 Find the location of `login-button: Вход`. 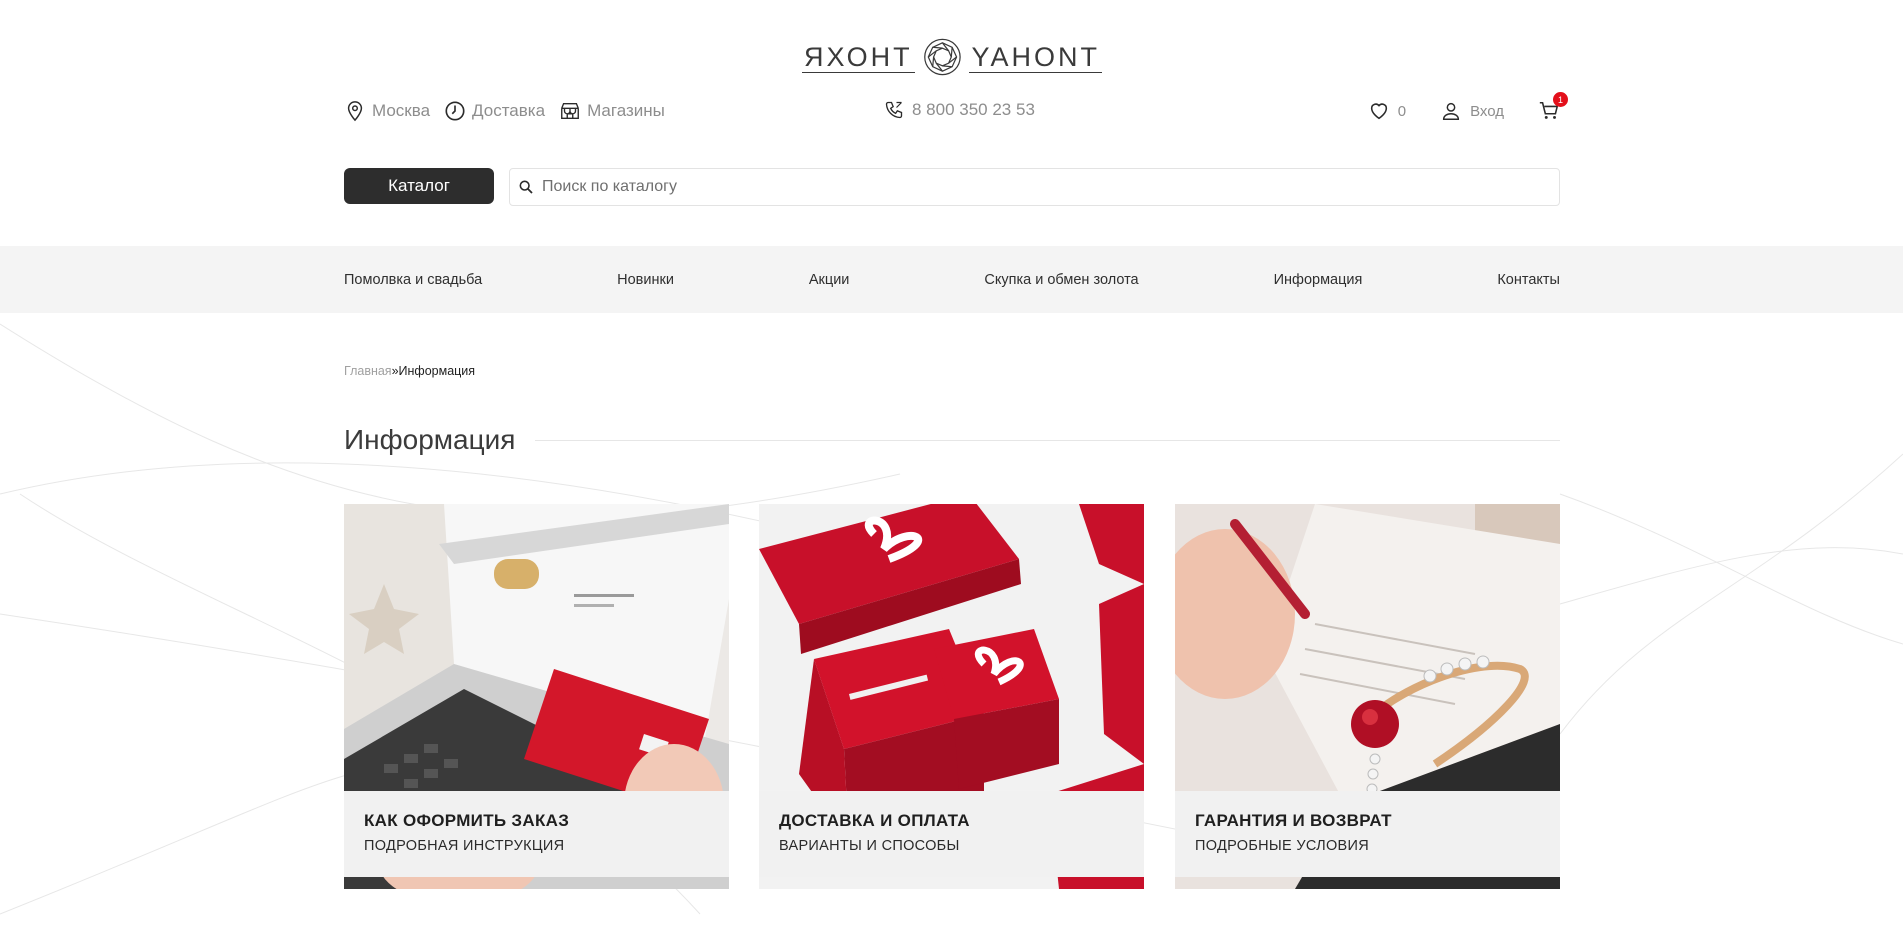

login-button: Вход is located at coordinates (1472, 111).